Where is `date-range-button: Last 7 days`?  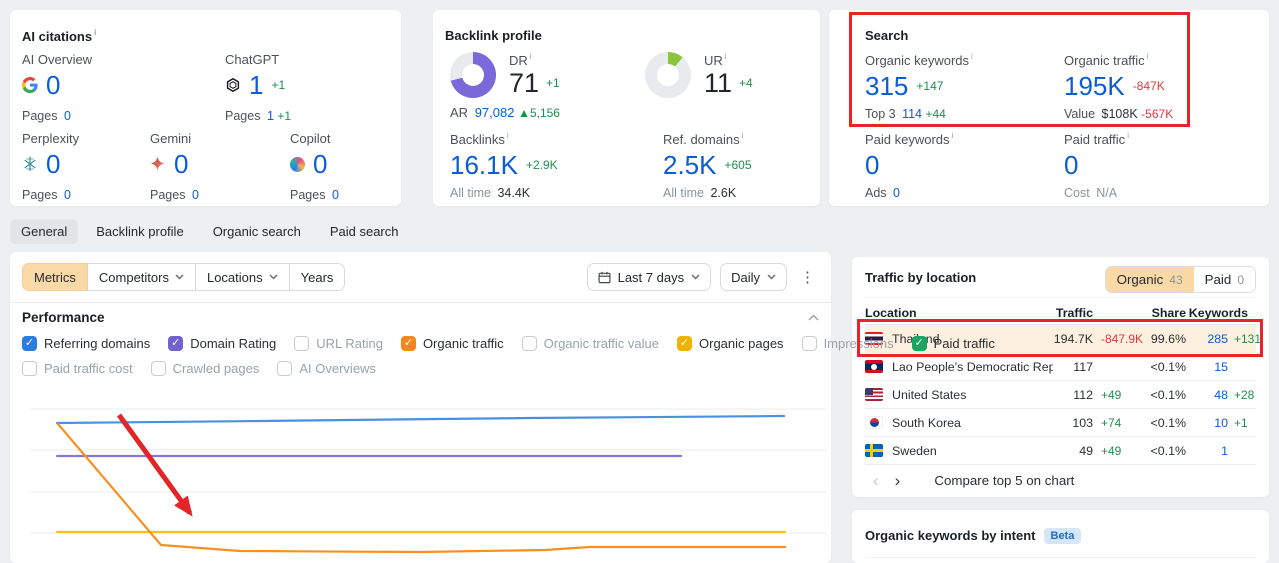
date-range-button: Last 7 days is located at coordinates (649, 277).